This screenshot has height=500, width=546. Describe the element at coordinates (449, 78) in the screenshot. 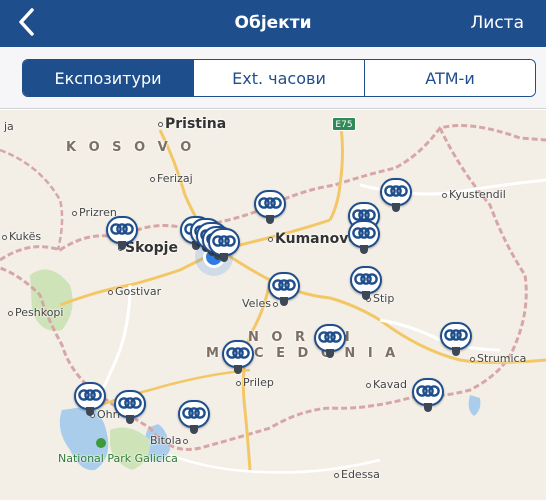

I see `tab-atms: ATM-и` at that location.